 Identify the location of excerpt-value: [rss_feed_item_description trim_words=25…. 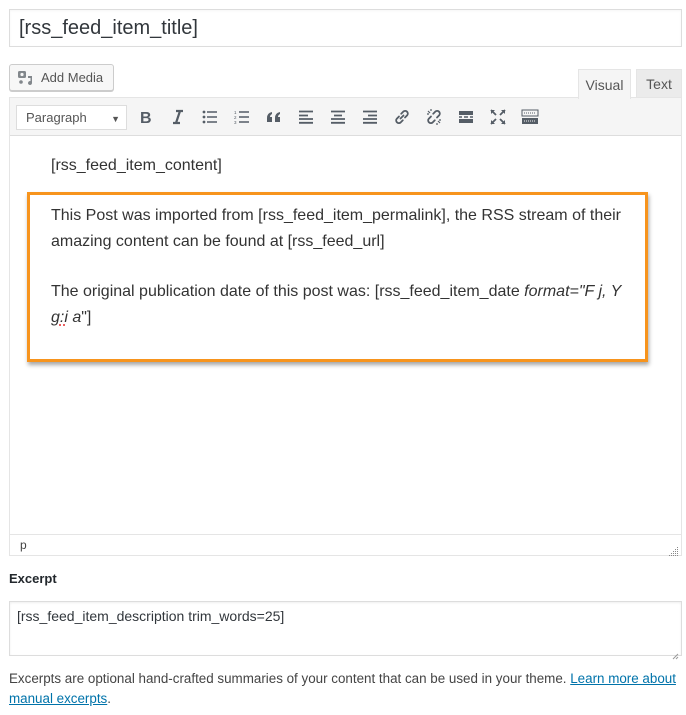
(151, 616).